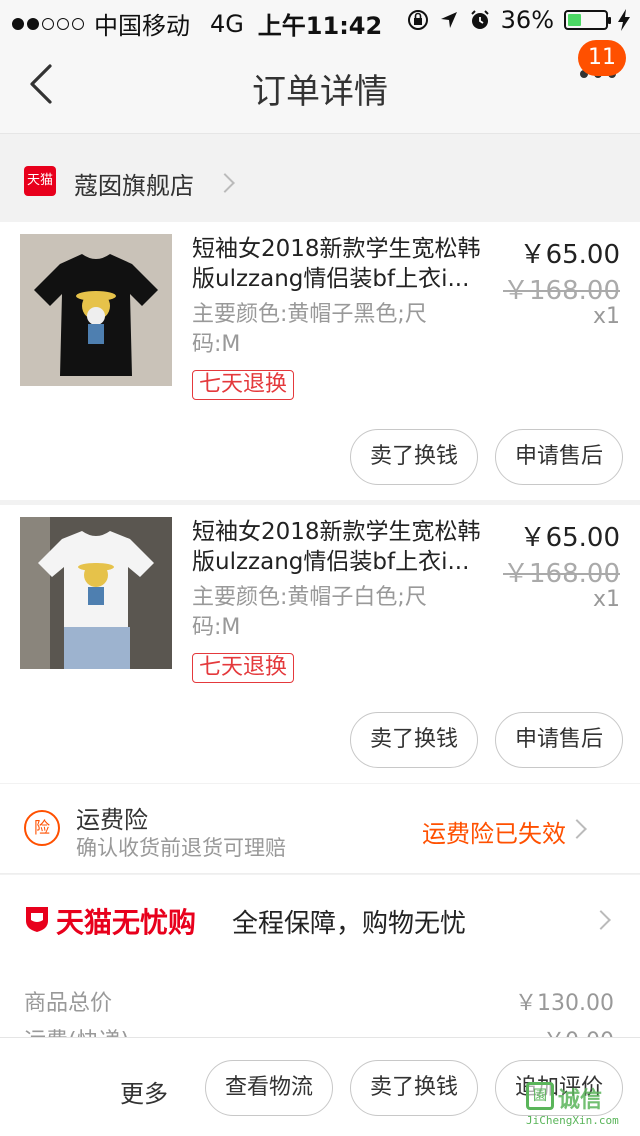  Describe the element at coordinates (417, 20) in the screenshot. I see `rotation-lock-icon` at that location.